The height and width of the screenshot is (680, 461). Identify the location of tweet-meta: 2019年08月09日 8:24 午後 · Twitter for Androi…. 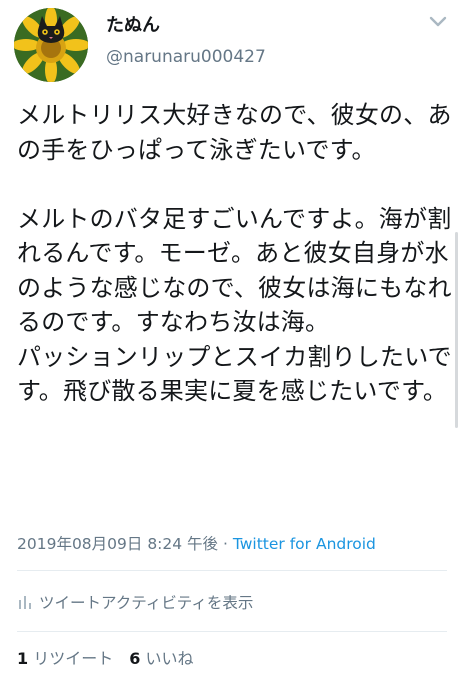
(196, 544).